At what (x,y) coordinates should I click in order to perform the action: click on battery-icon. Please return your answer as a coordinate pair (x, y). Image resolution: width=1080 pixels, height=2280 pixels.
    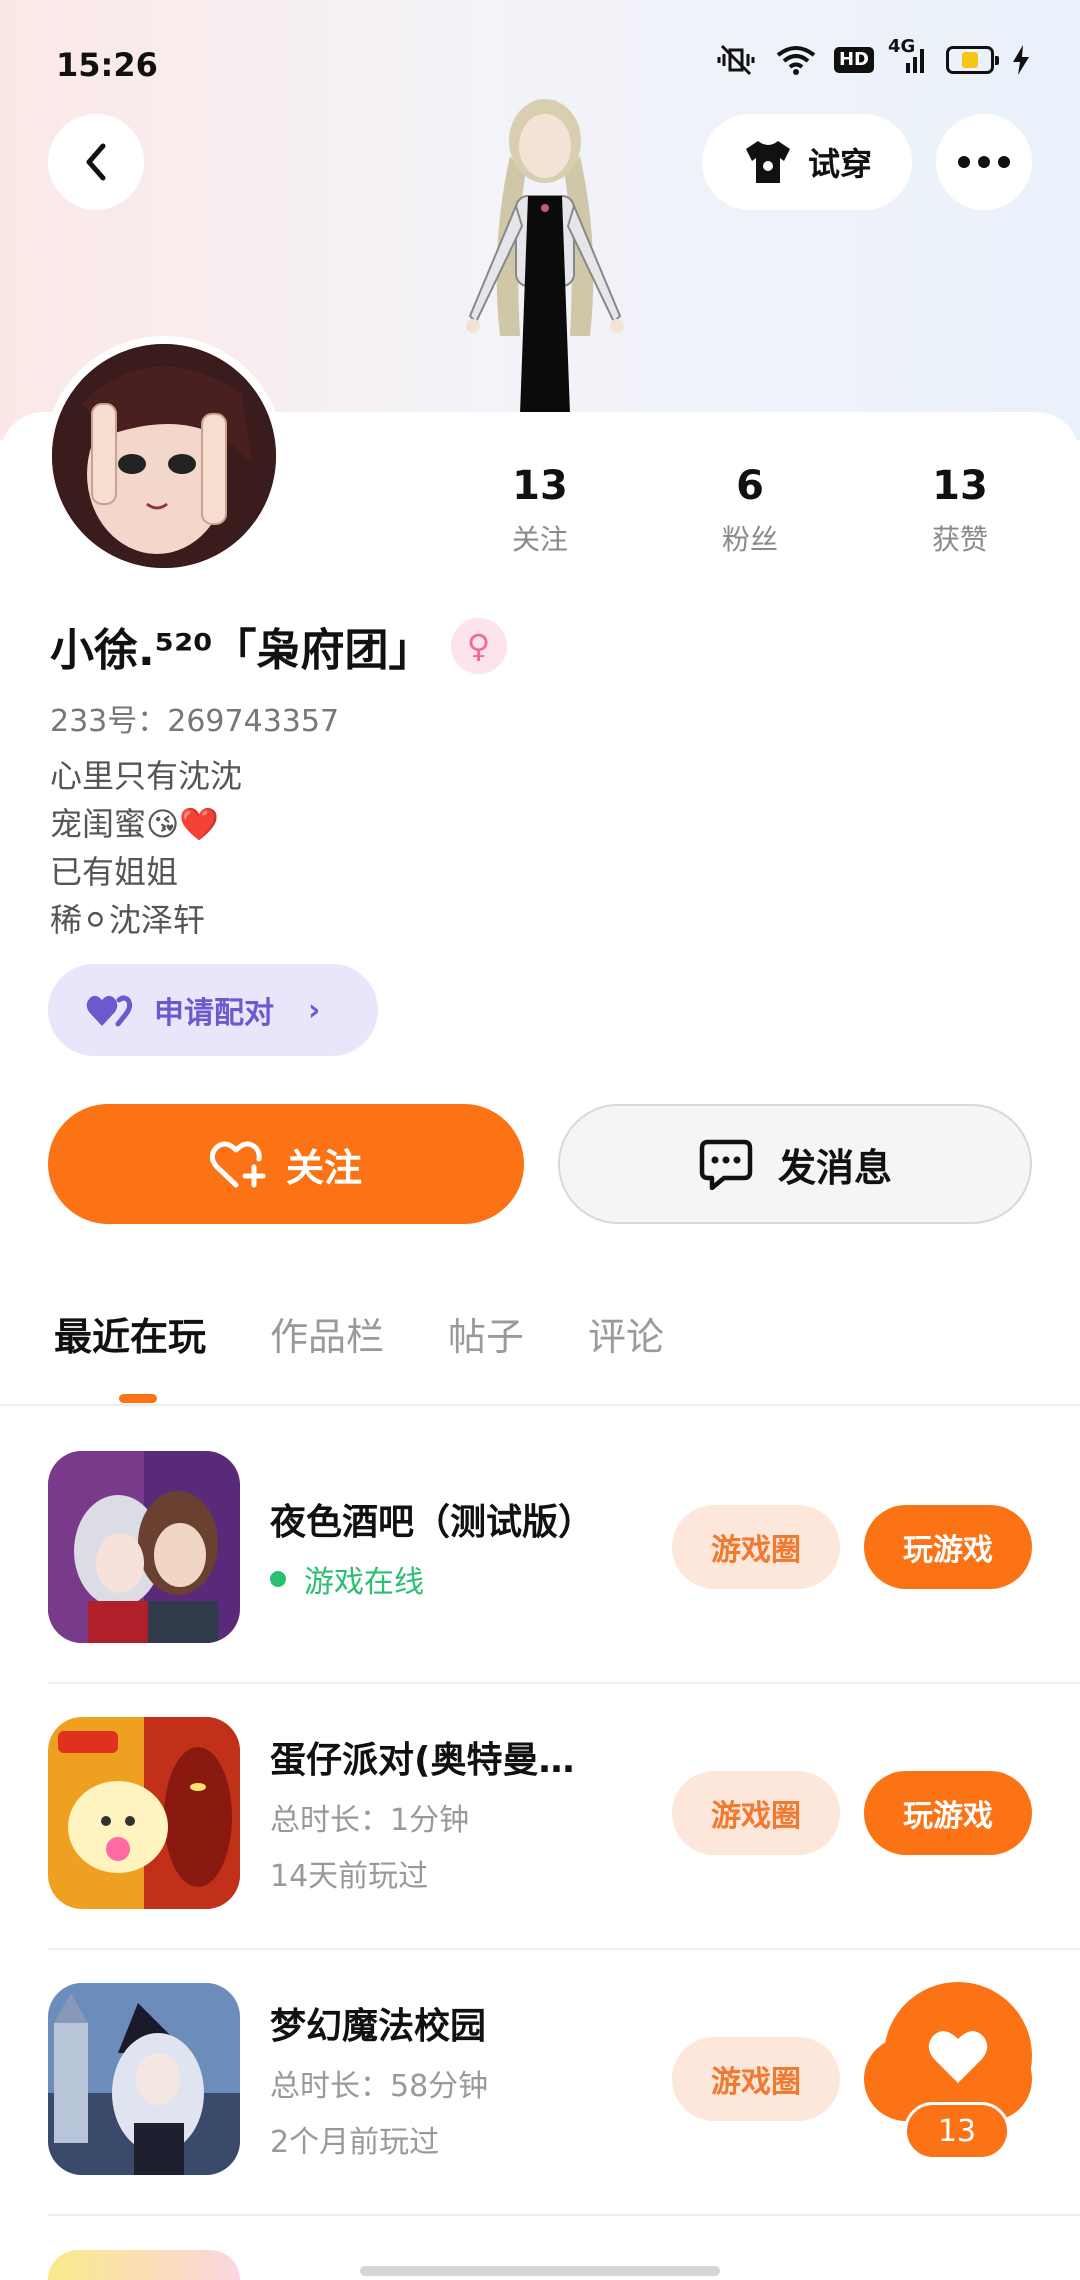
    Looking at the image, I should click on (972, 60).